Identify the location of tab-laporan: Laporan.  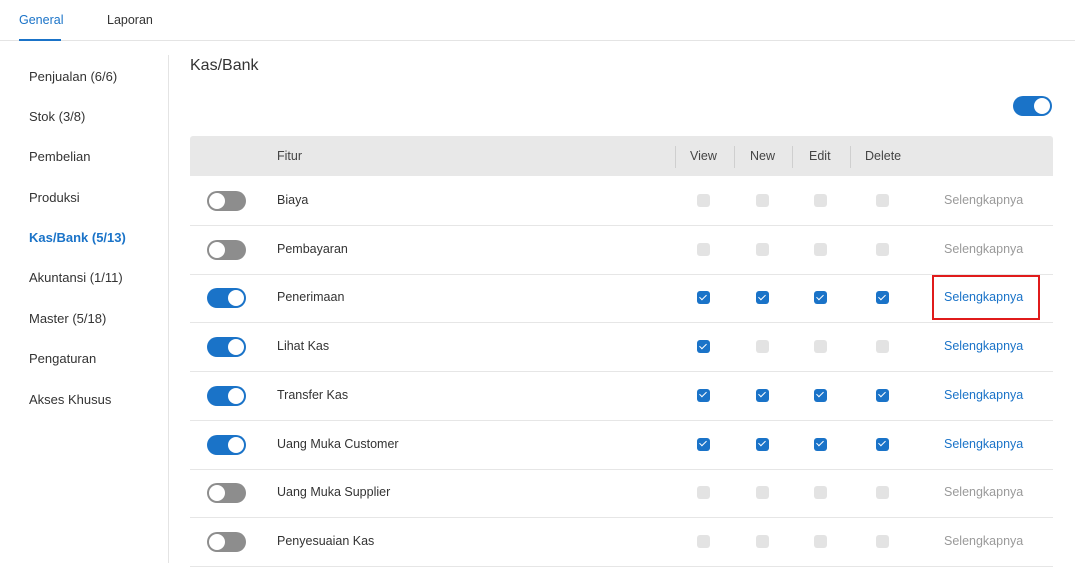
(130, 20).